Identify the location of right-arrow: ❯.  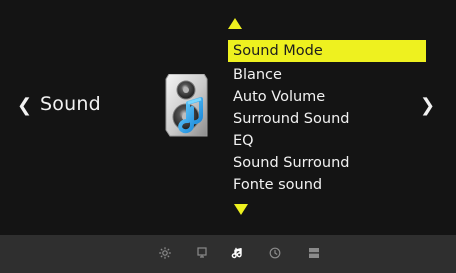
(427, 106).